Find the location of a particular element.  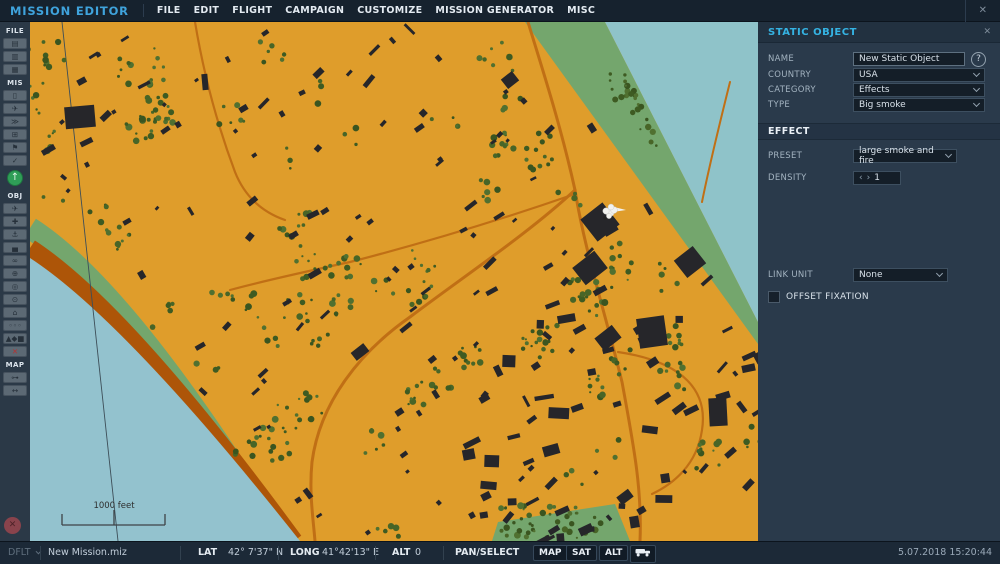

divider is located at coordinates (443, 553).